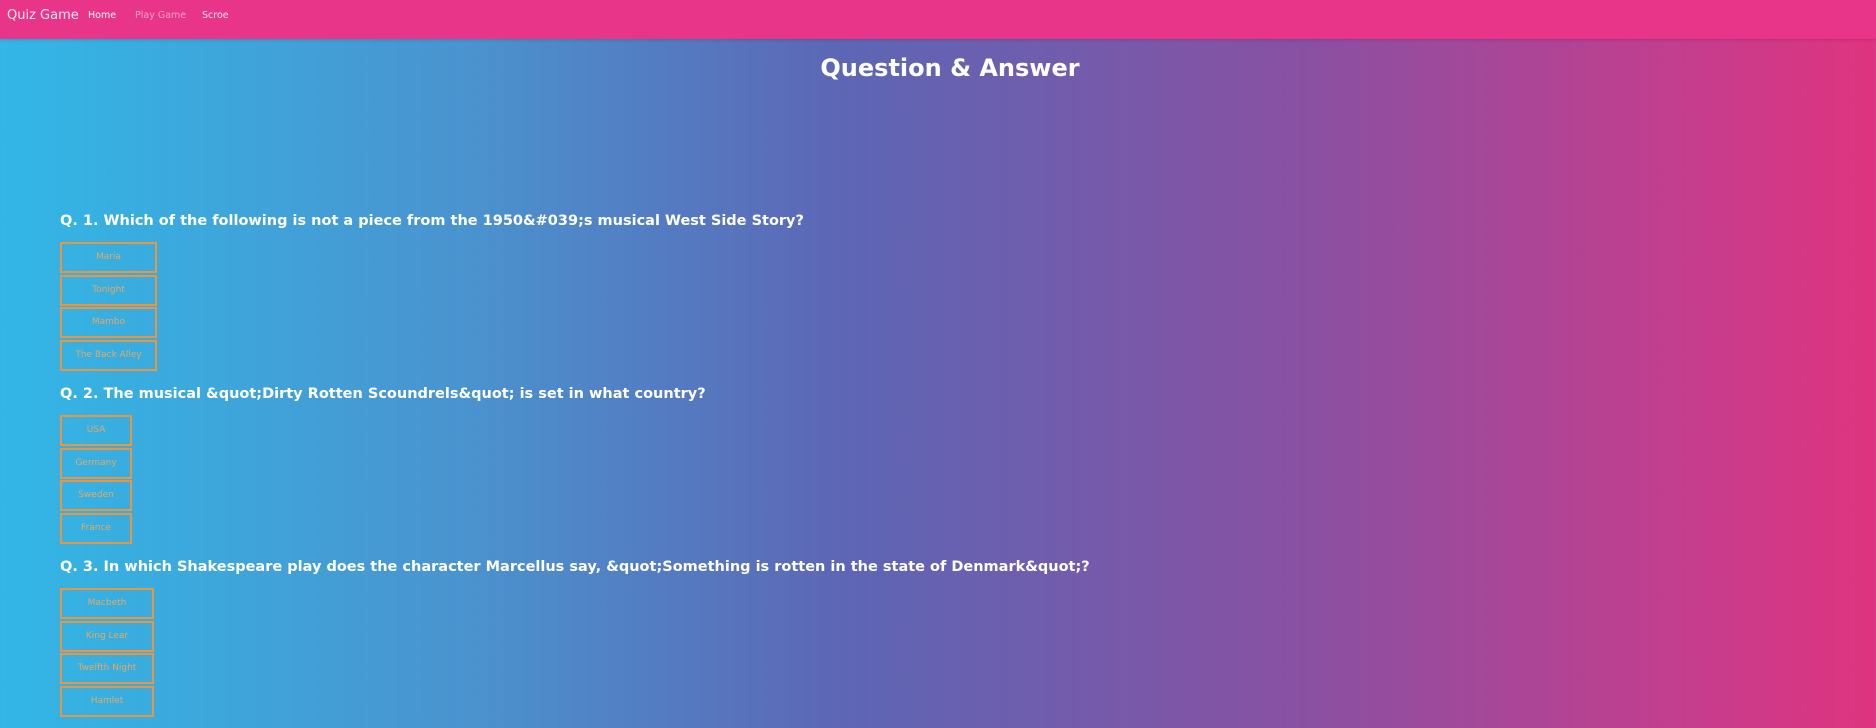  I want to click on question-2-options: USA Germany Sweden France, so click(96, 480).